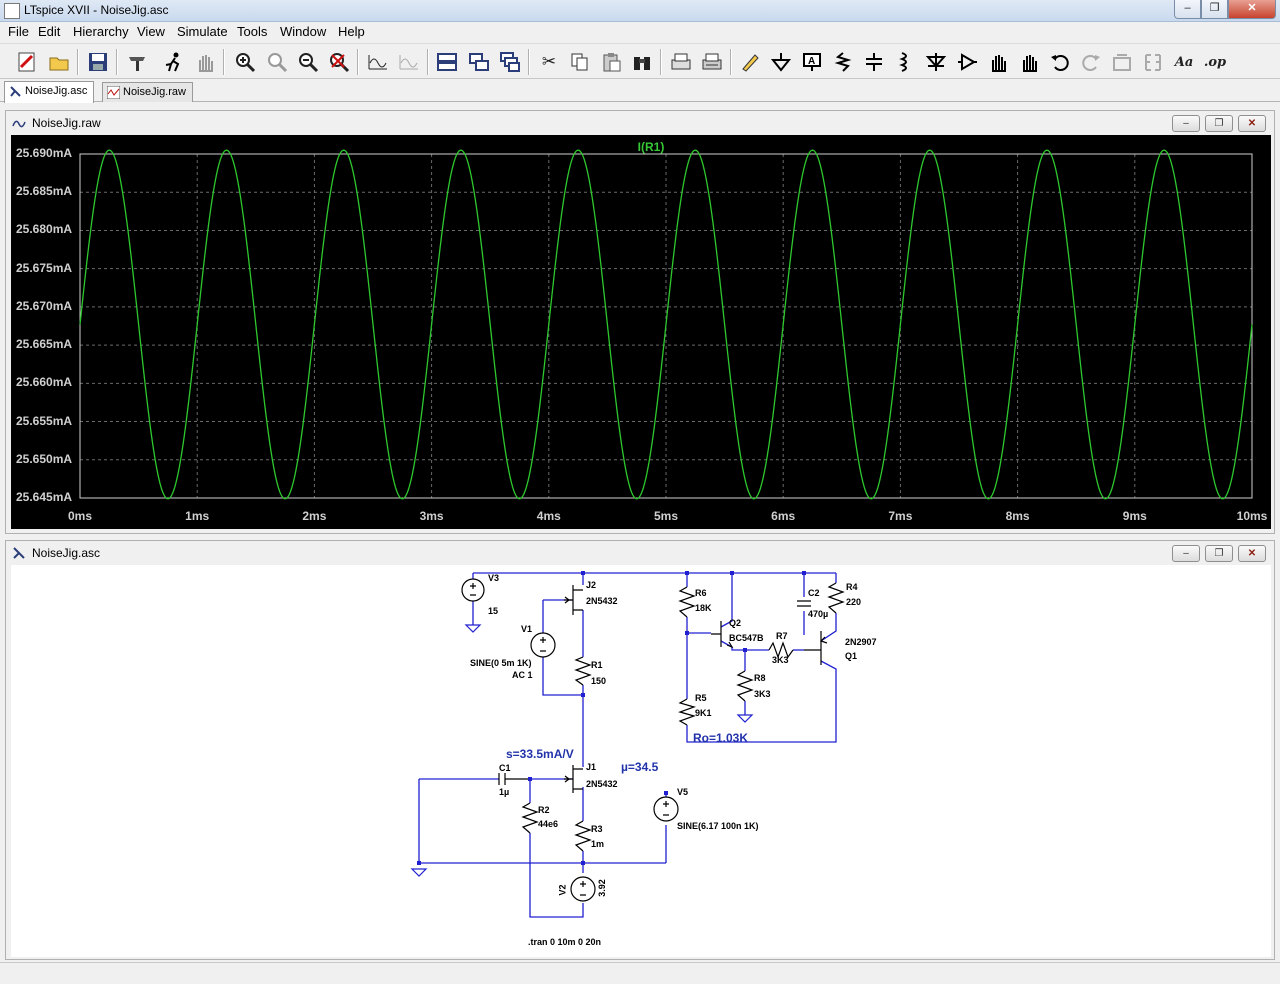  Describe the element at coordinates (597, 844) in the screenshot. I see `r3-value: 1m` at that location.